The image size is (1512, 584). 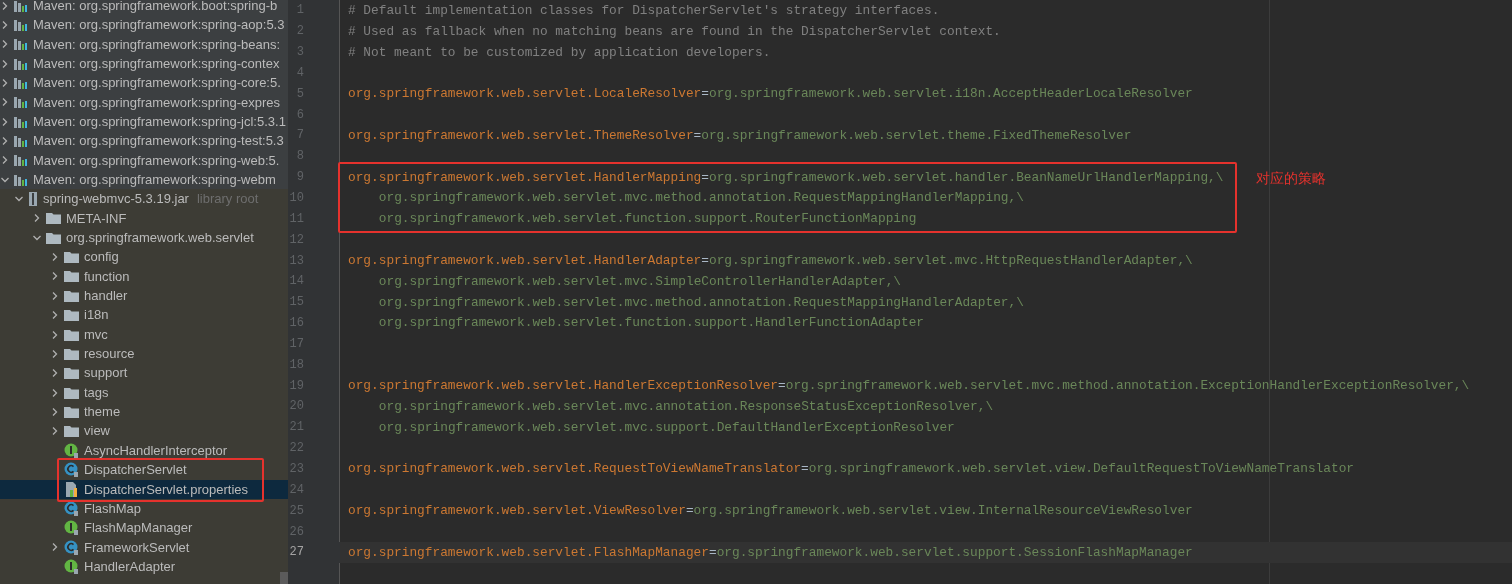 I want to click on tree-item: META-INF, so click(x=86, y=218).